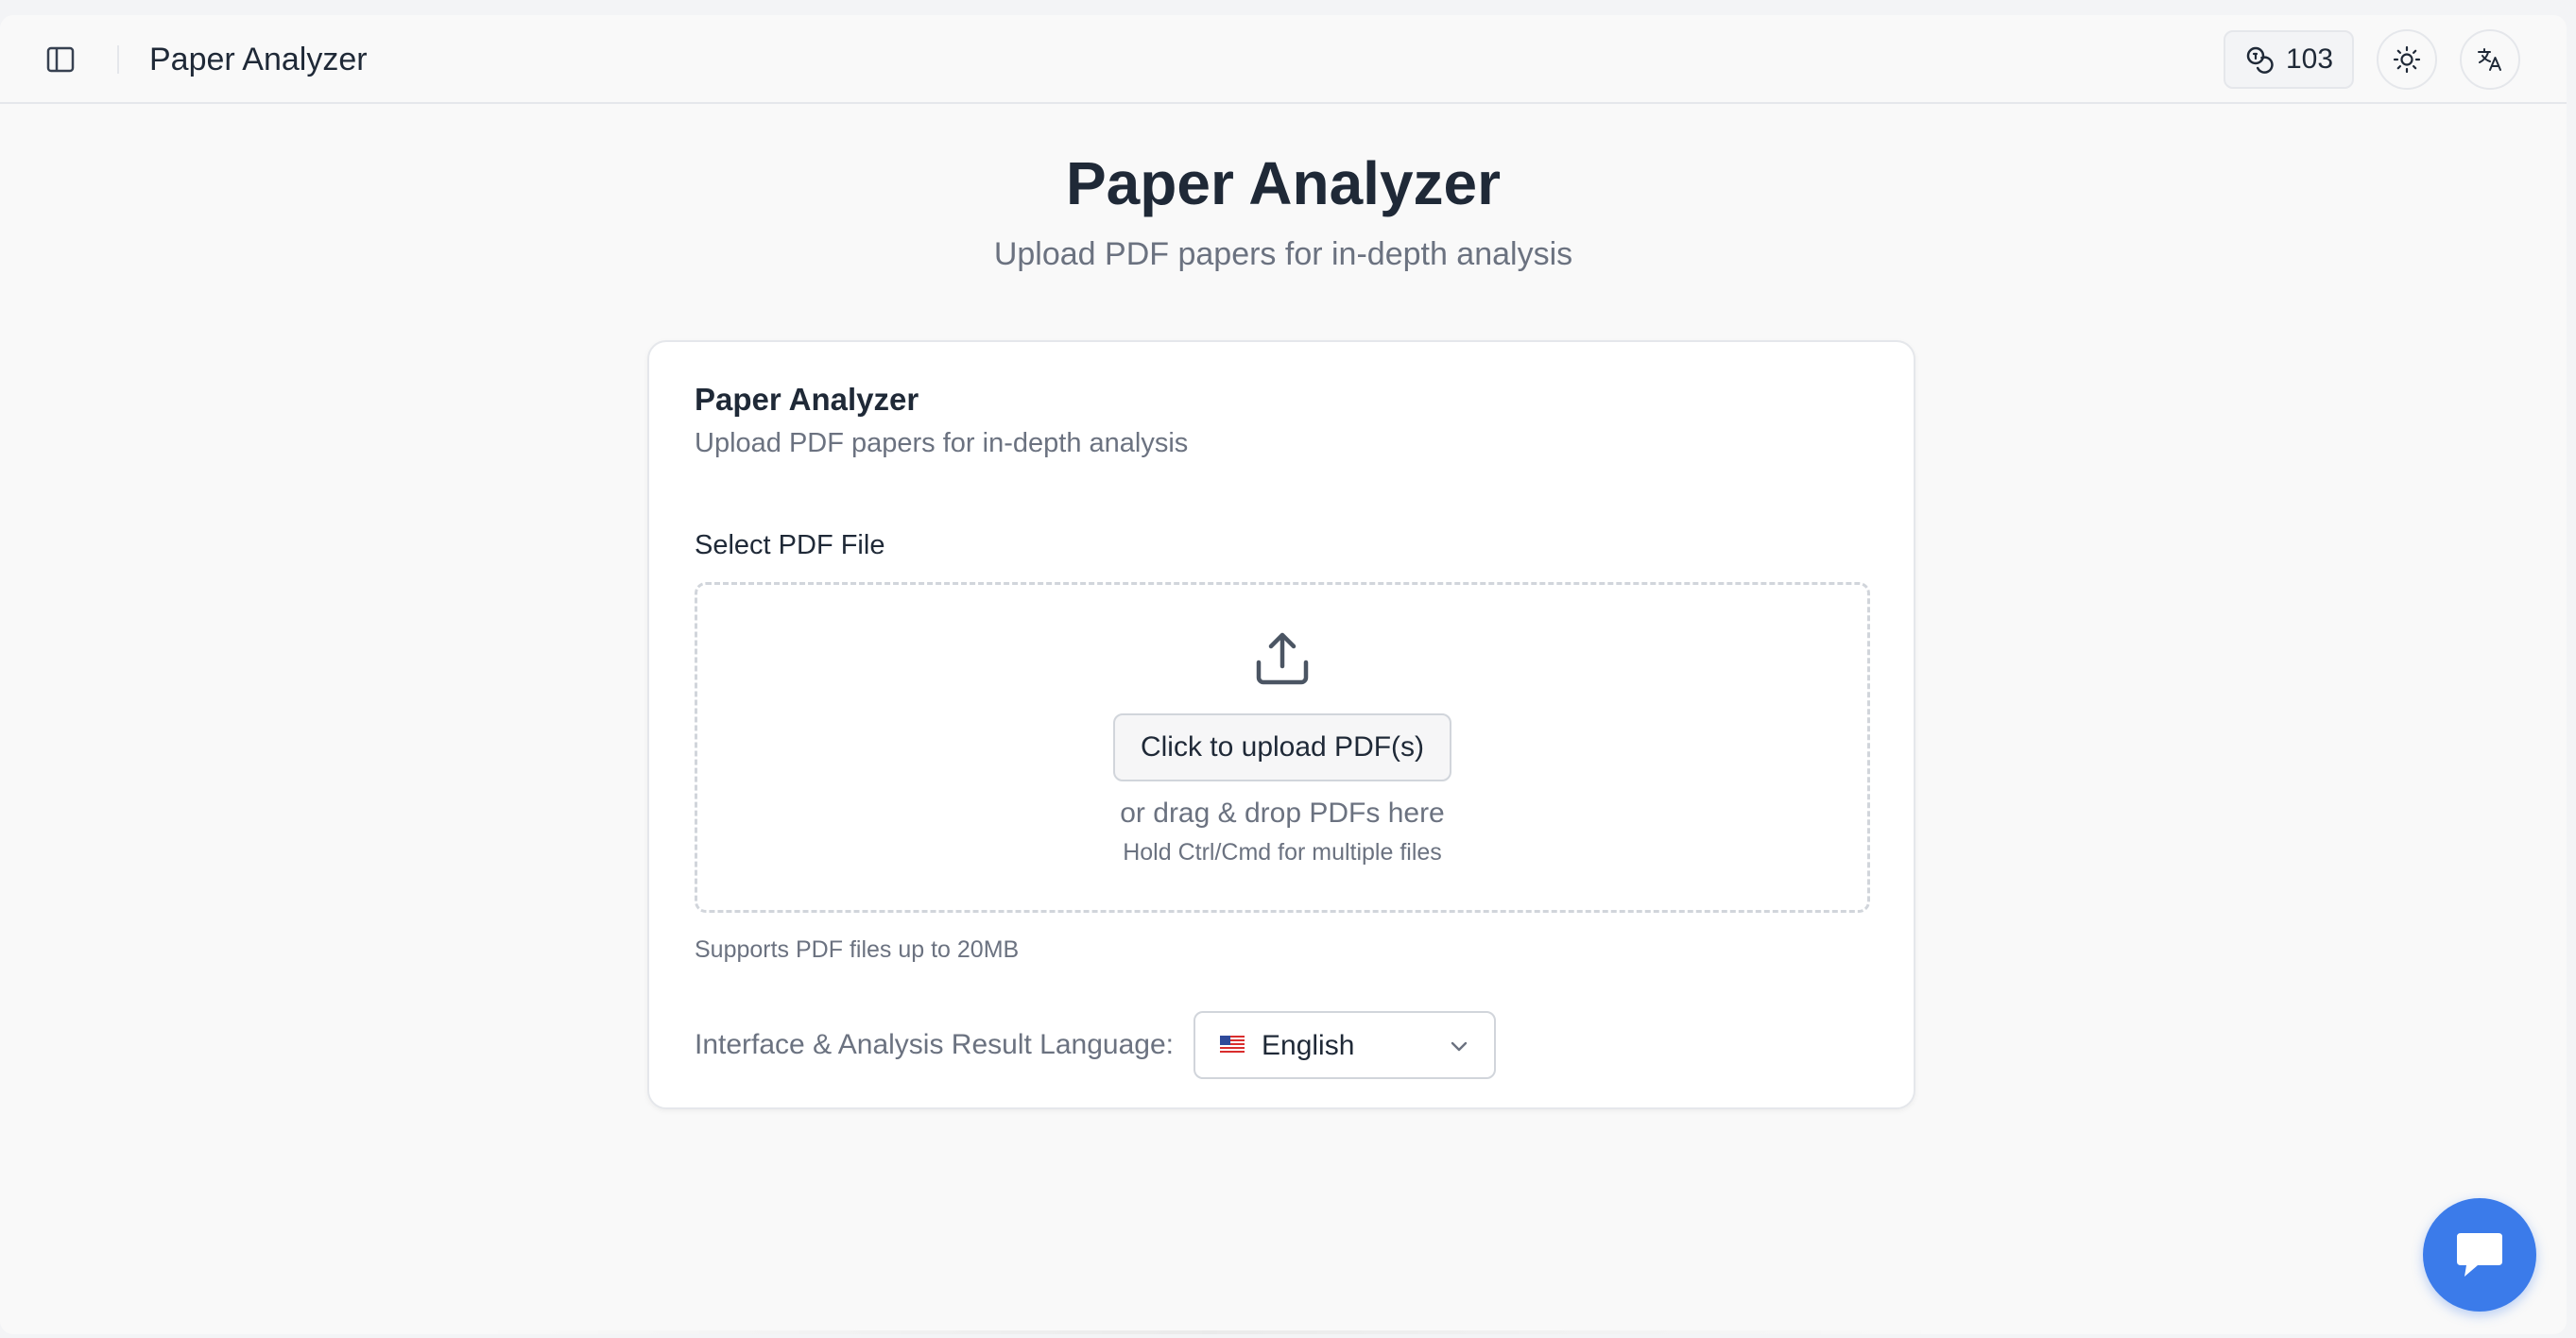 The width and height of the screenshot is (2576, 1338). I want to click on theme-toggle-button, so click(2407, 59).